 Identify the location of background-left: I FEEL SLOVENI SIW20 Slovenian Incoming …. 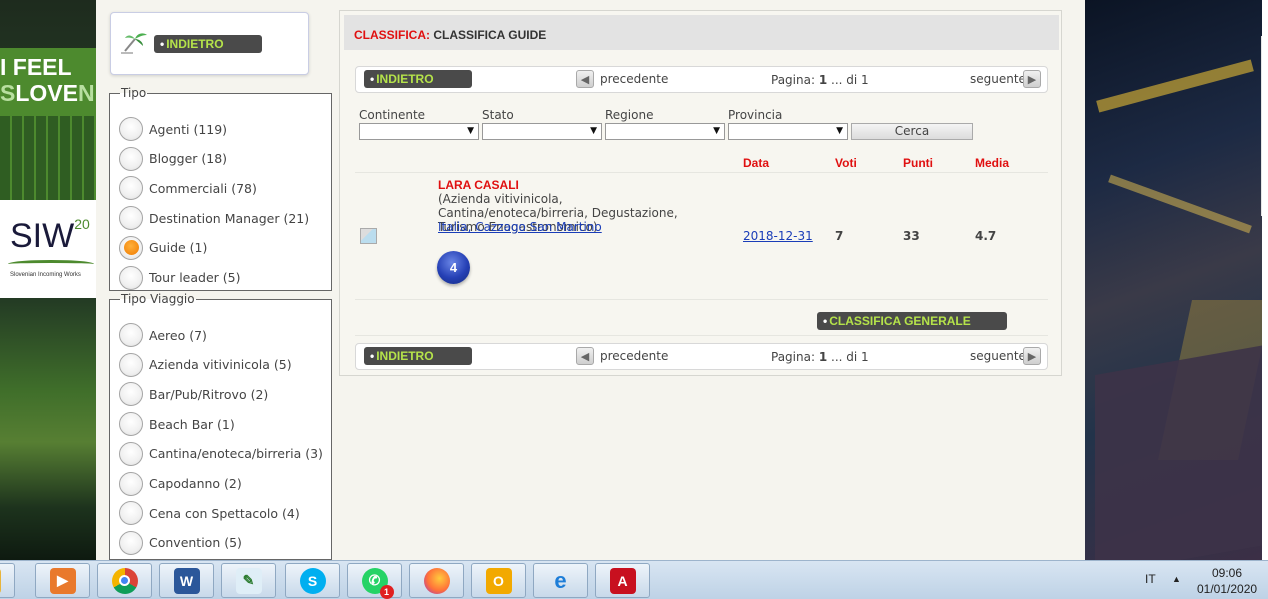
(48, 280).